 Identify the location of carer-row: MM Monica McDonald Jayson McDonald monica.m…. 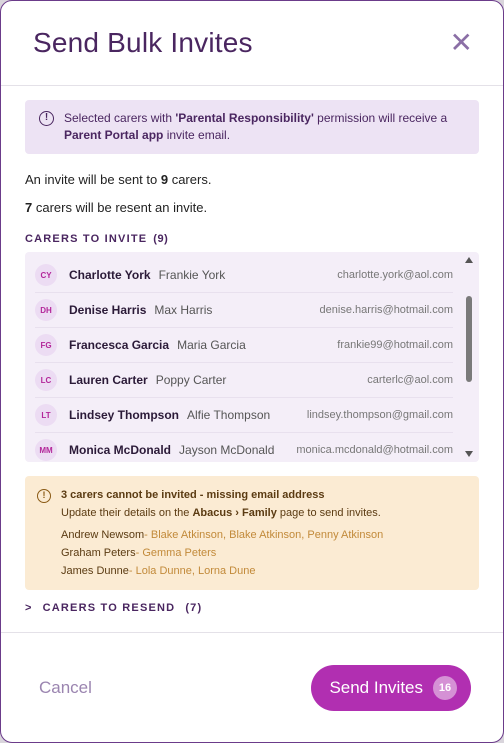
(244, 447).